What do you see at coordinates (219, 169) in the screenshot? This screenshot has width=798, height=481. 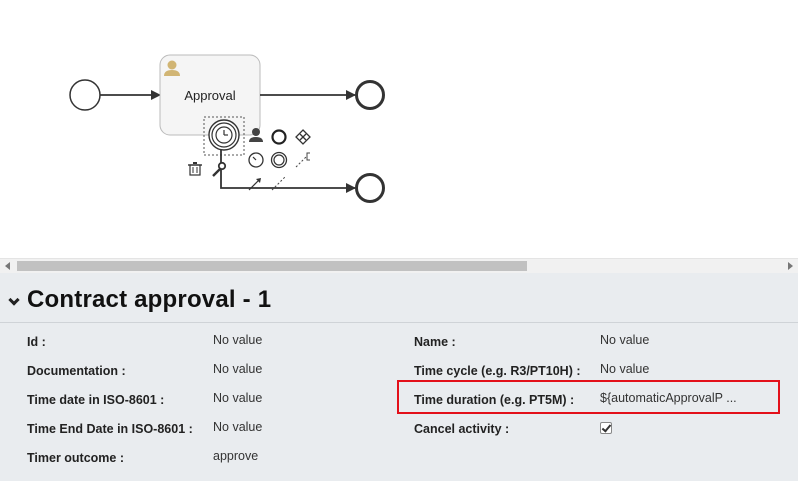 I see `wrench-icon` at bounding box center [219, 169].